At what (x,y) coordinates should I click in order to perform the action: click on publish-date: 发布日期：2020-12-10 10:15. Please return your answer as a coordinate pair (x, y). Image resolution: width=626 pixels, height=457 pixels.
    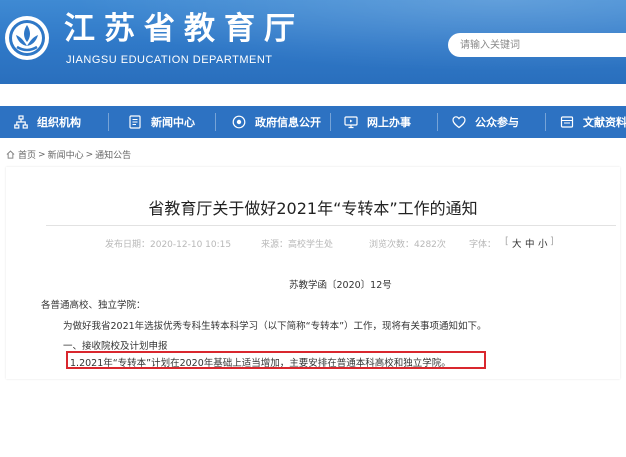
    Looking at the image, I should click on (168, 245).